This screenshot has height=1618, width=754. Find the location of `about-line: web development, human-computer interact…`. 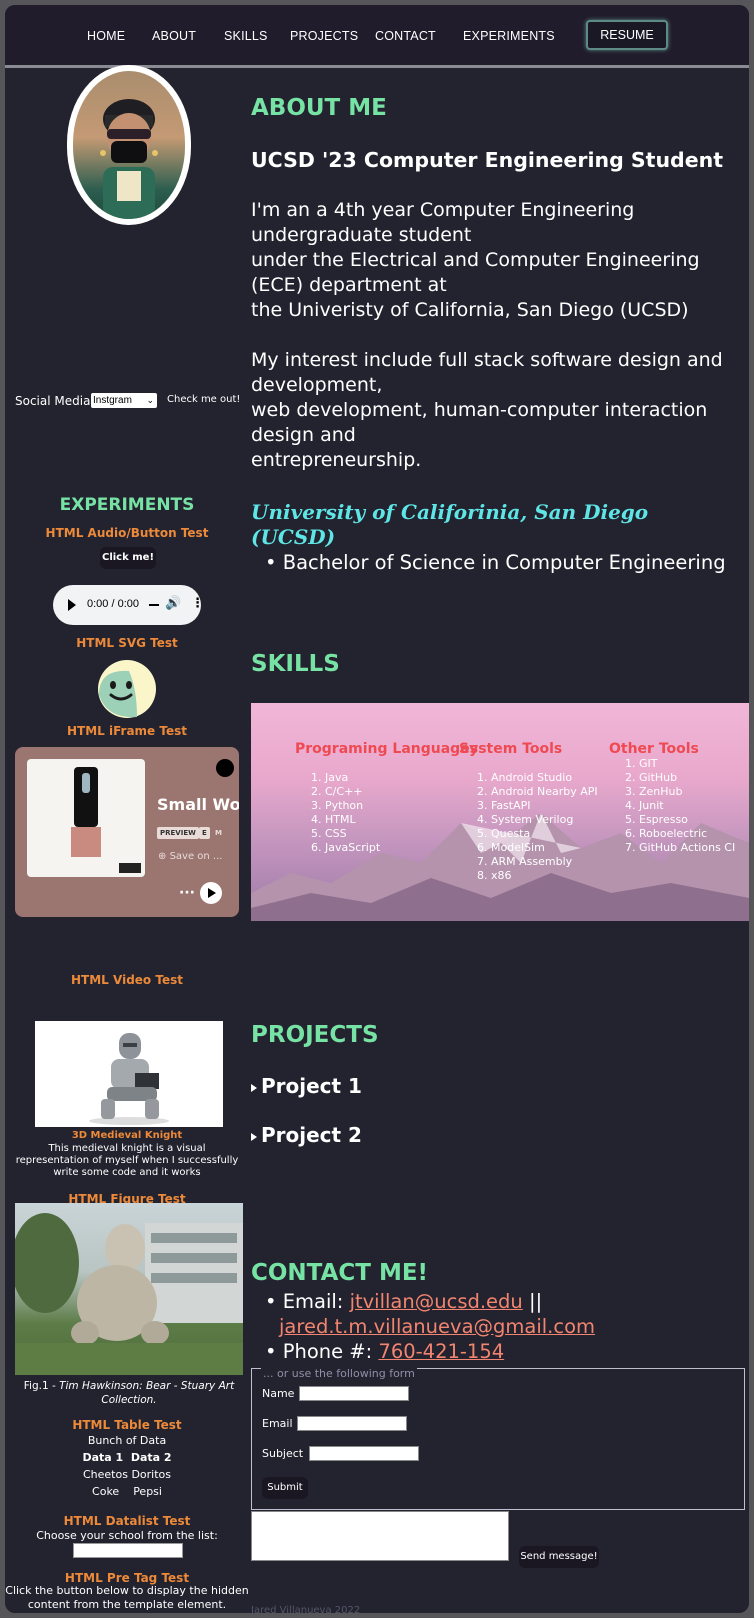

about-line: web development, human-computer interact… is located at coordinates (479, 422).